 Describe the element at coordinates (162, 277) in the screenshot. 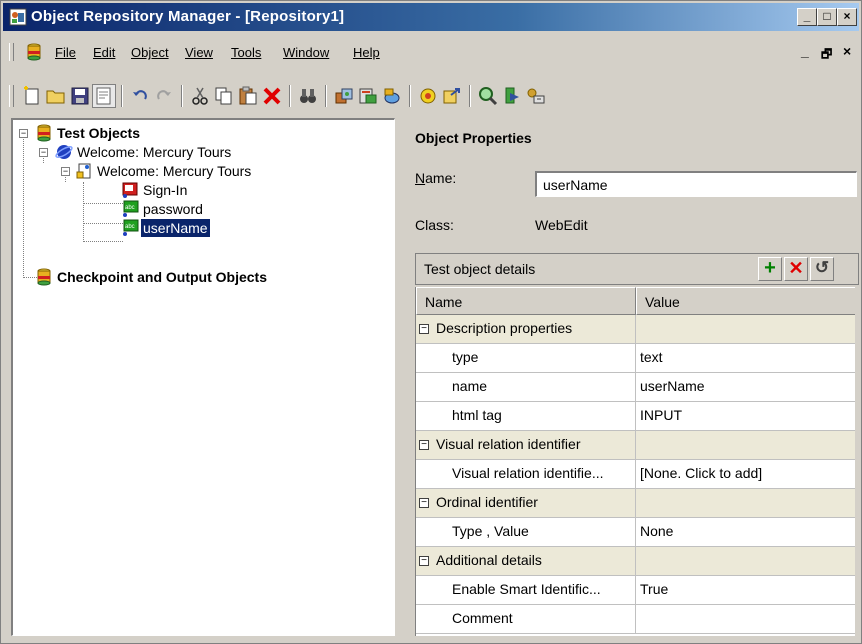

I see `tree-node-label: Checkpoint and Output Objects` at that location.